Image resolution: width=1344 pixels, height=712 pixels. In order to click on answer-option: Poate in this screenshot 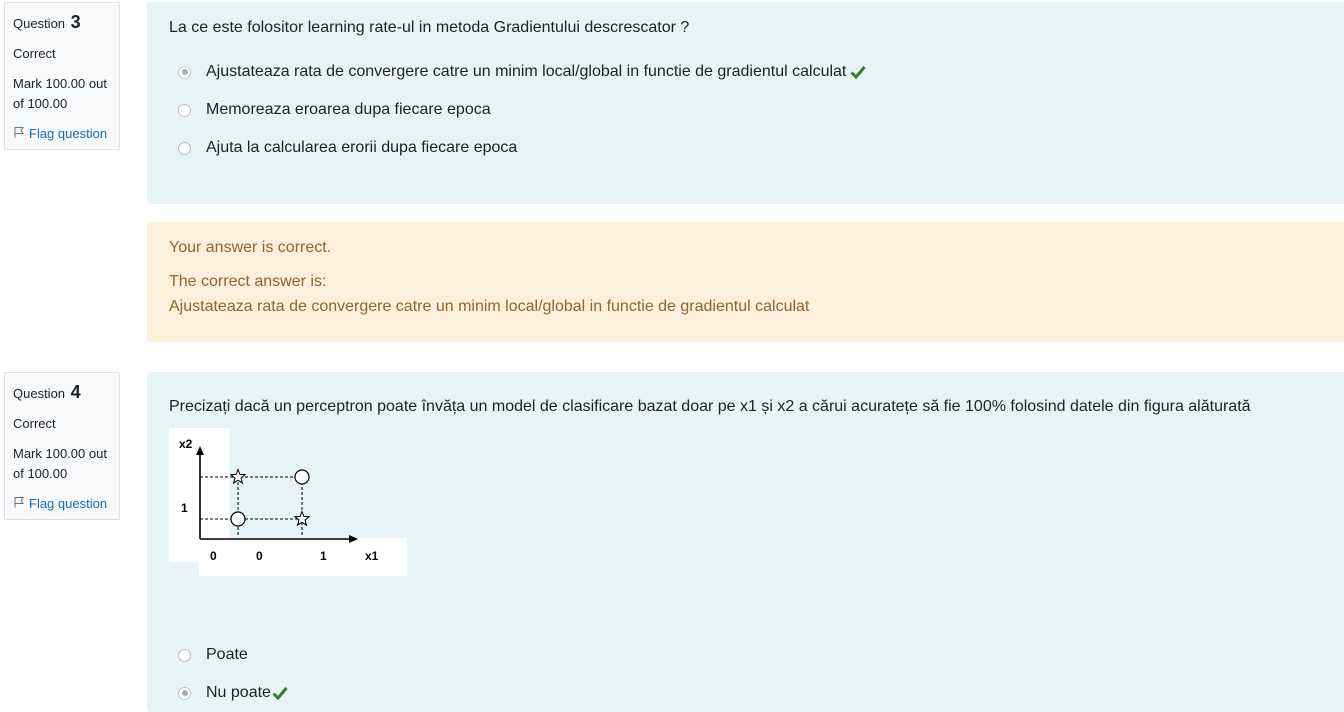, I will do `click(228, 655)`.